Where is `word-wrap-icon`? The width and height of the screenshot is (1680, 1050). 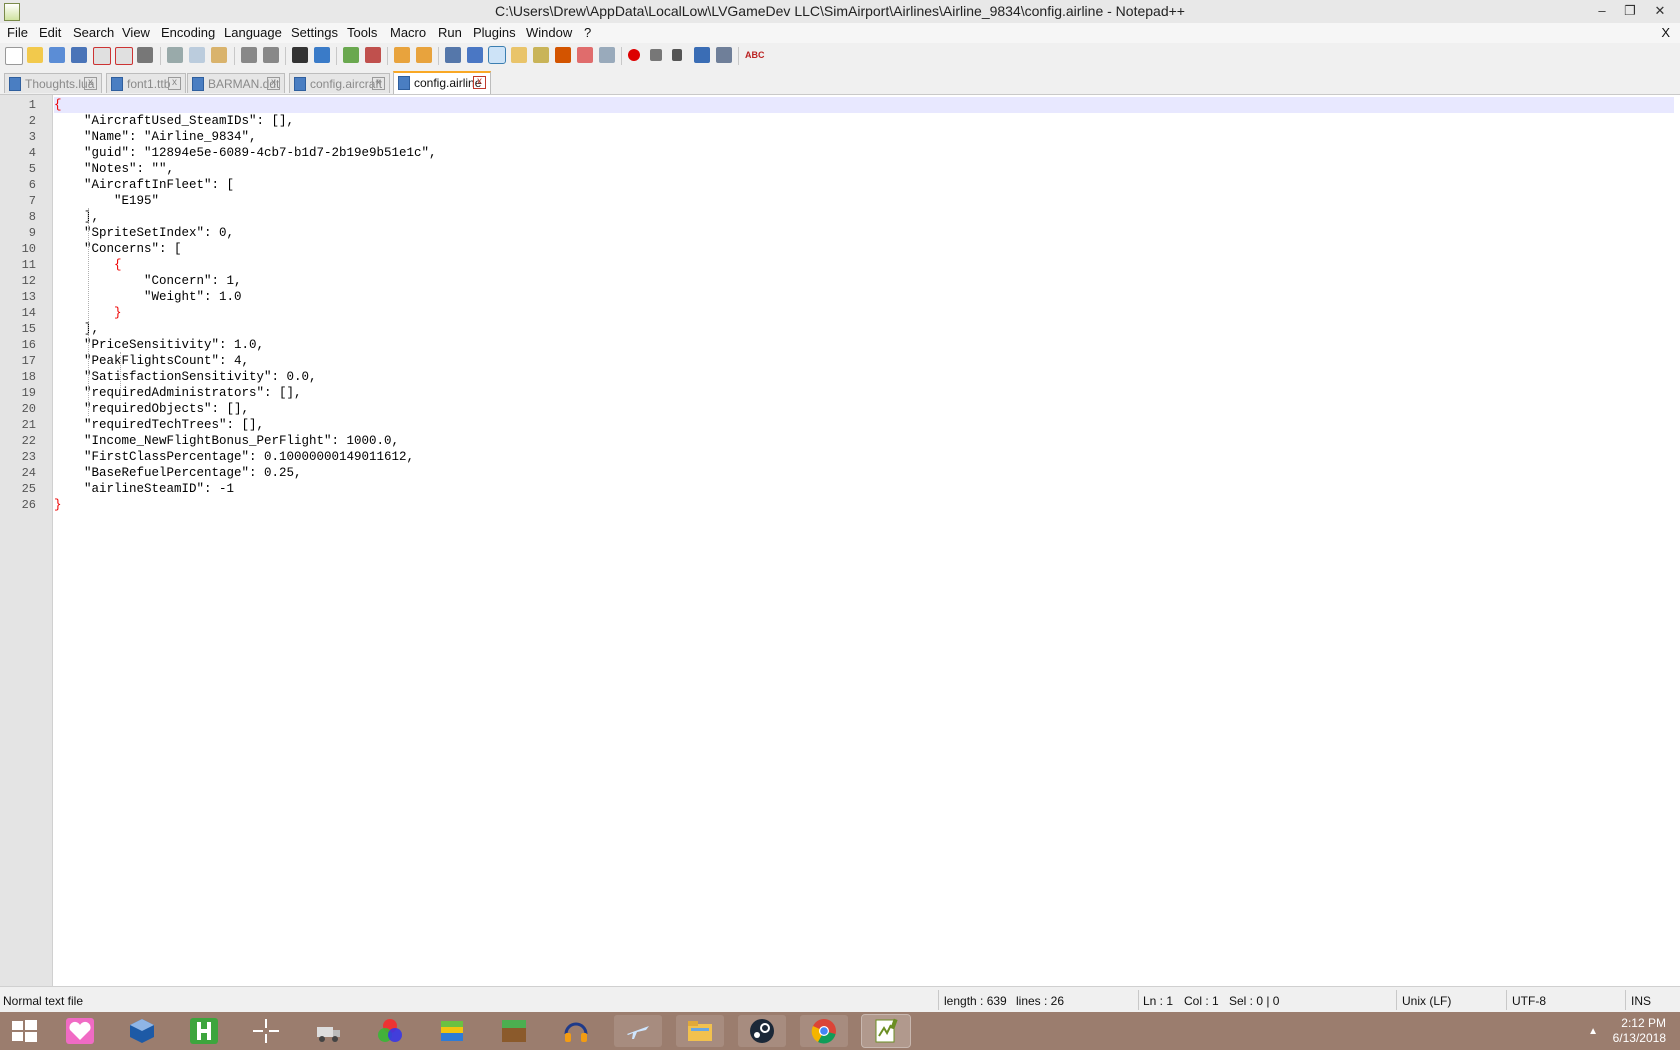
word-wrap-icon is located at coordinates (453, 55).